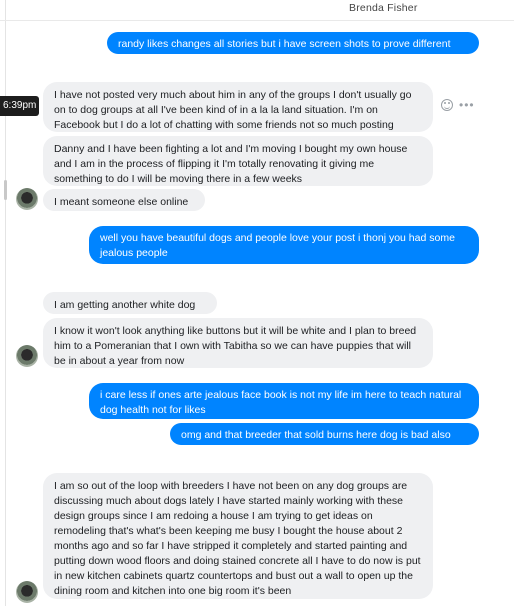  I want to click on left-panel-edge, so click(3, 303).